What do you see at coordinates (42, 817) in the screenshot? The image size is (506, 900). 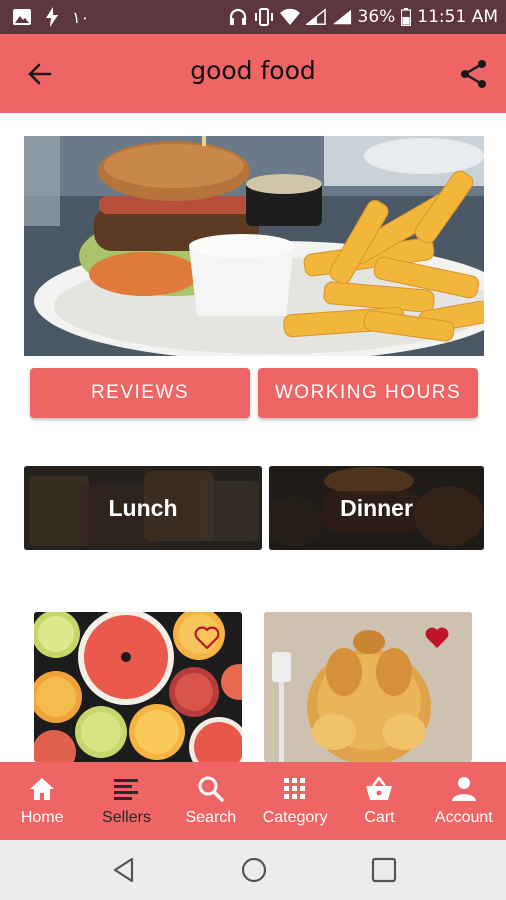 I see `nav-label-home: Home` at bounding box center [42, 817].